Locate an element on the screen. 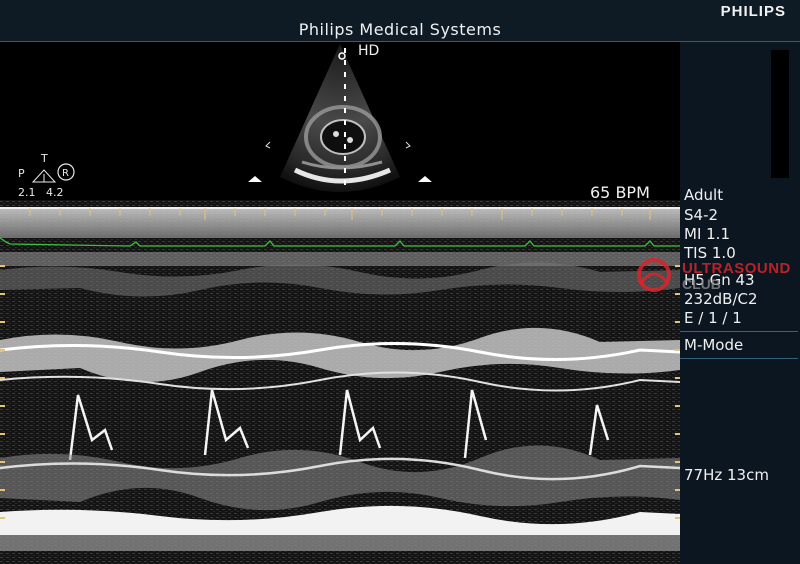  probe-value-right: 4.2 is located at coordinates (55, 192).